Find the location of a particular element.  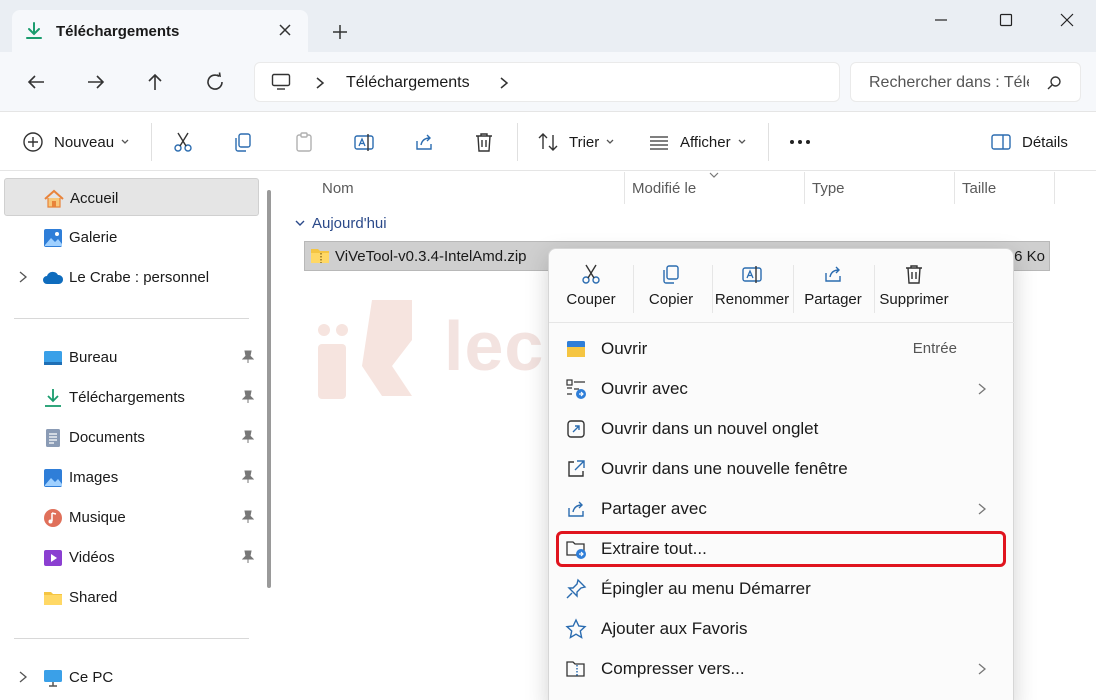

open-folder-icon is located at coordinates (576, 349).